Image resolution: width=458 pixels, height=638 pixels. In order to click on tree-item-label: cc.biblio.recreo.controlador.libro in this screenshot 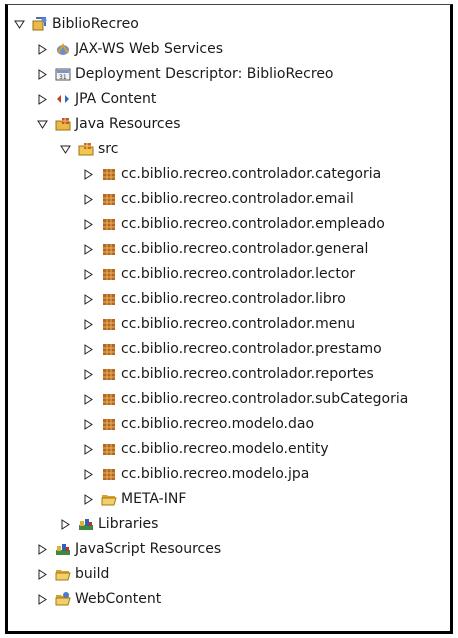, I will do `click(233, 299)`.